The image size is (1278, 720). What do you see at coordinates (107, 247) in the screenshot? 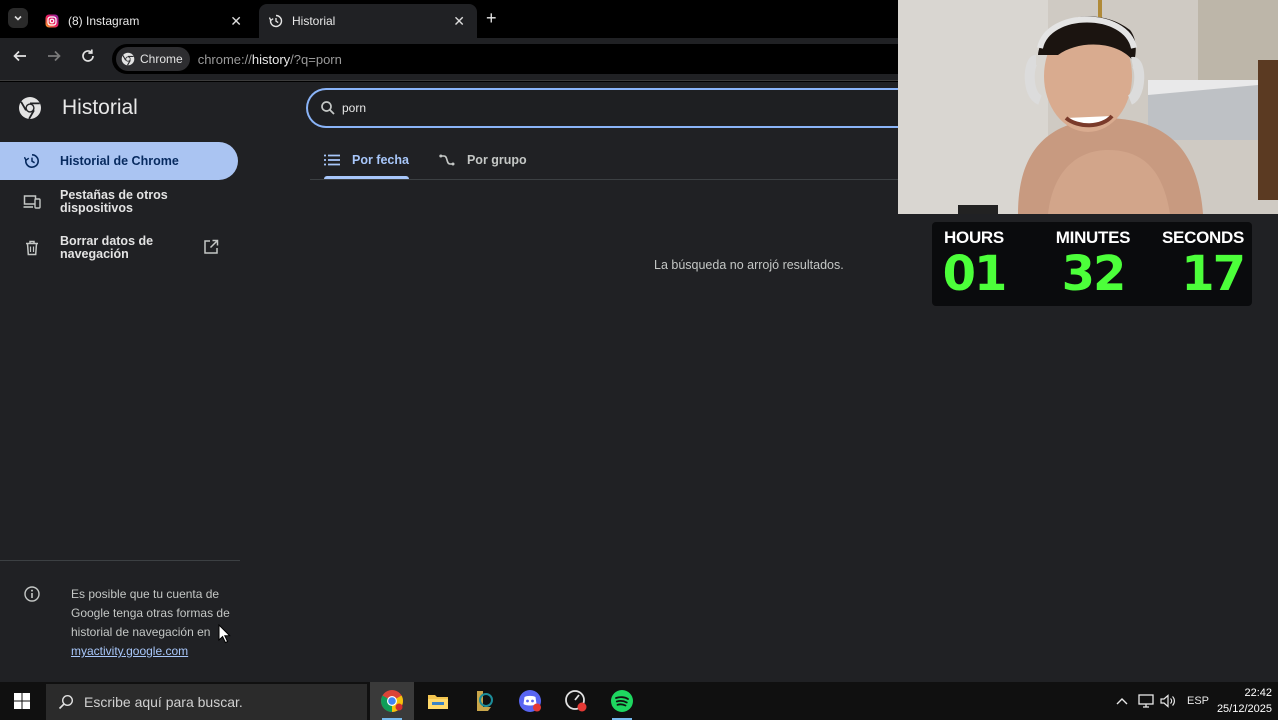
I see `sidebar-item-label: Borrar datos de navegación` at bounding box center [107, 247].